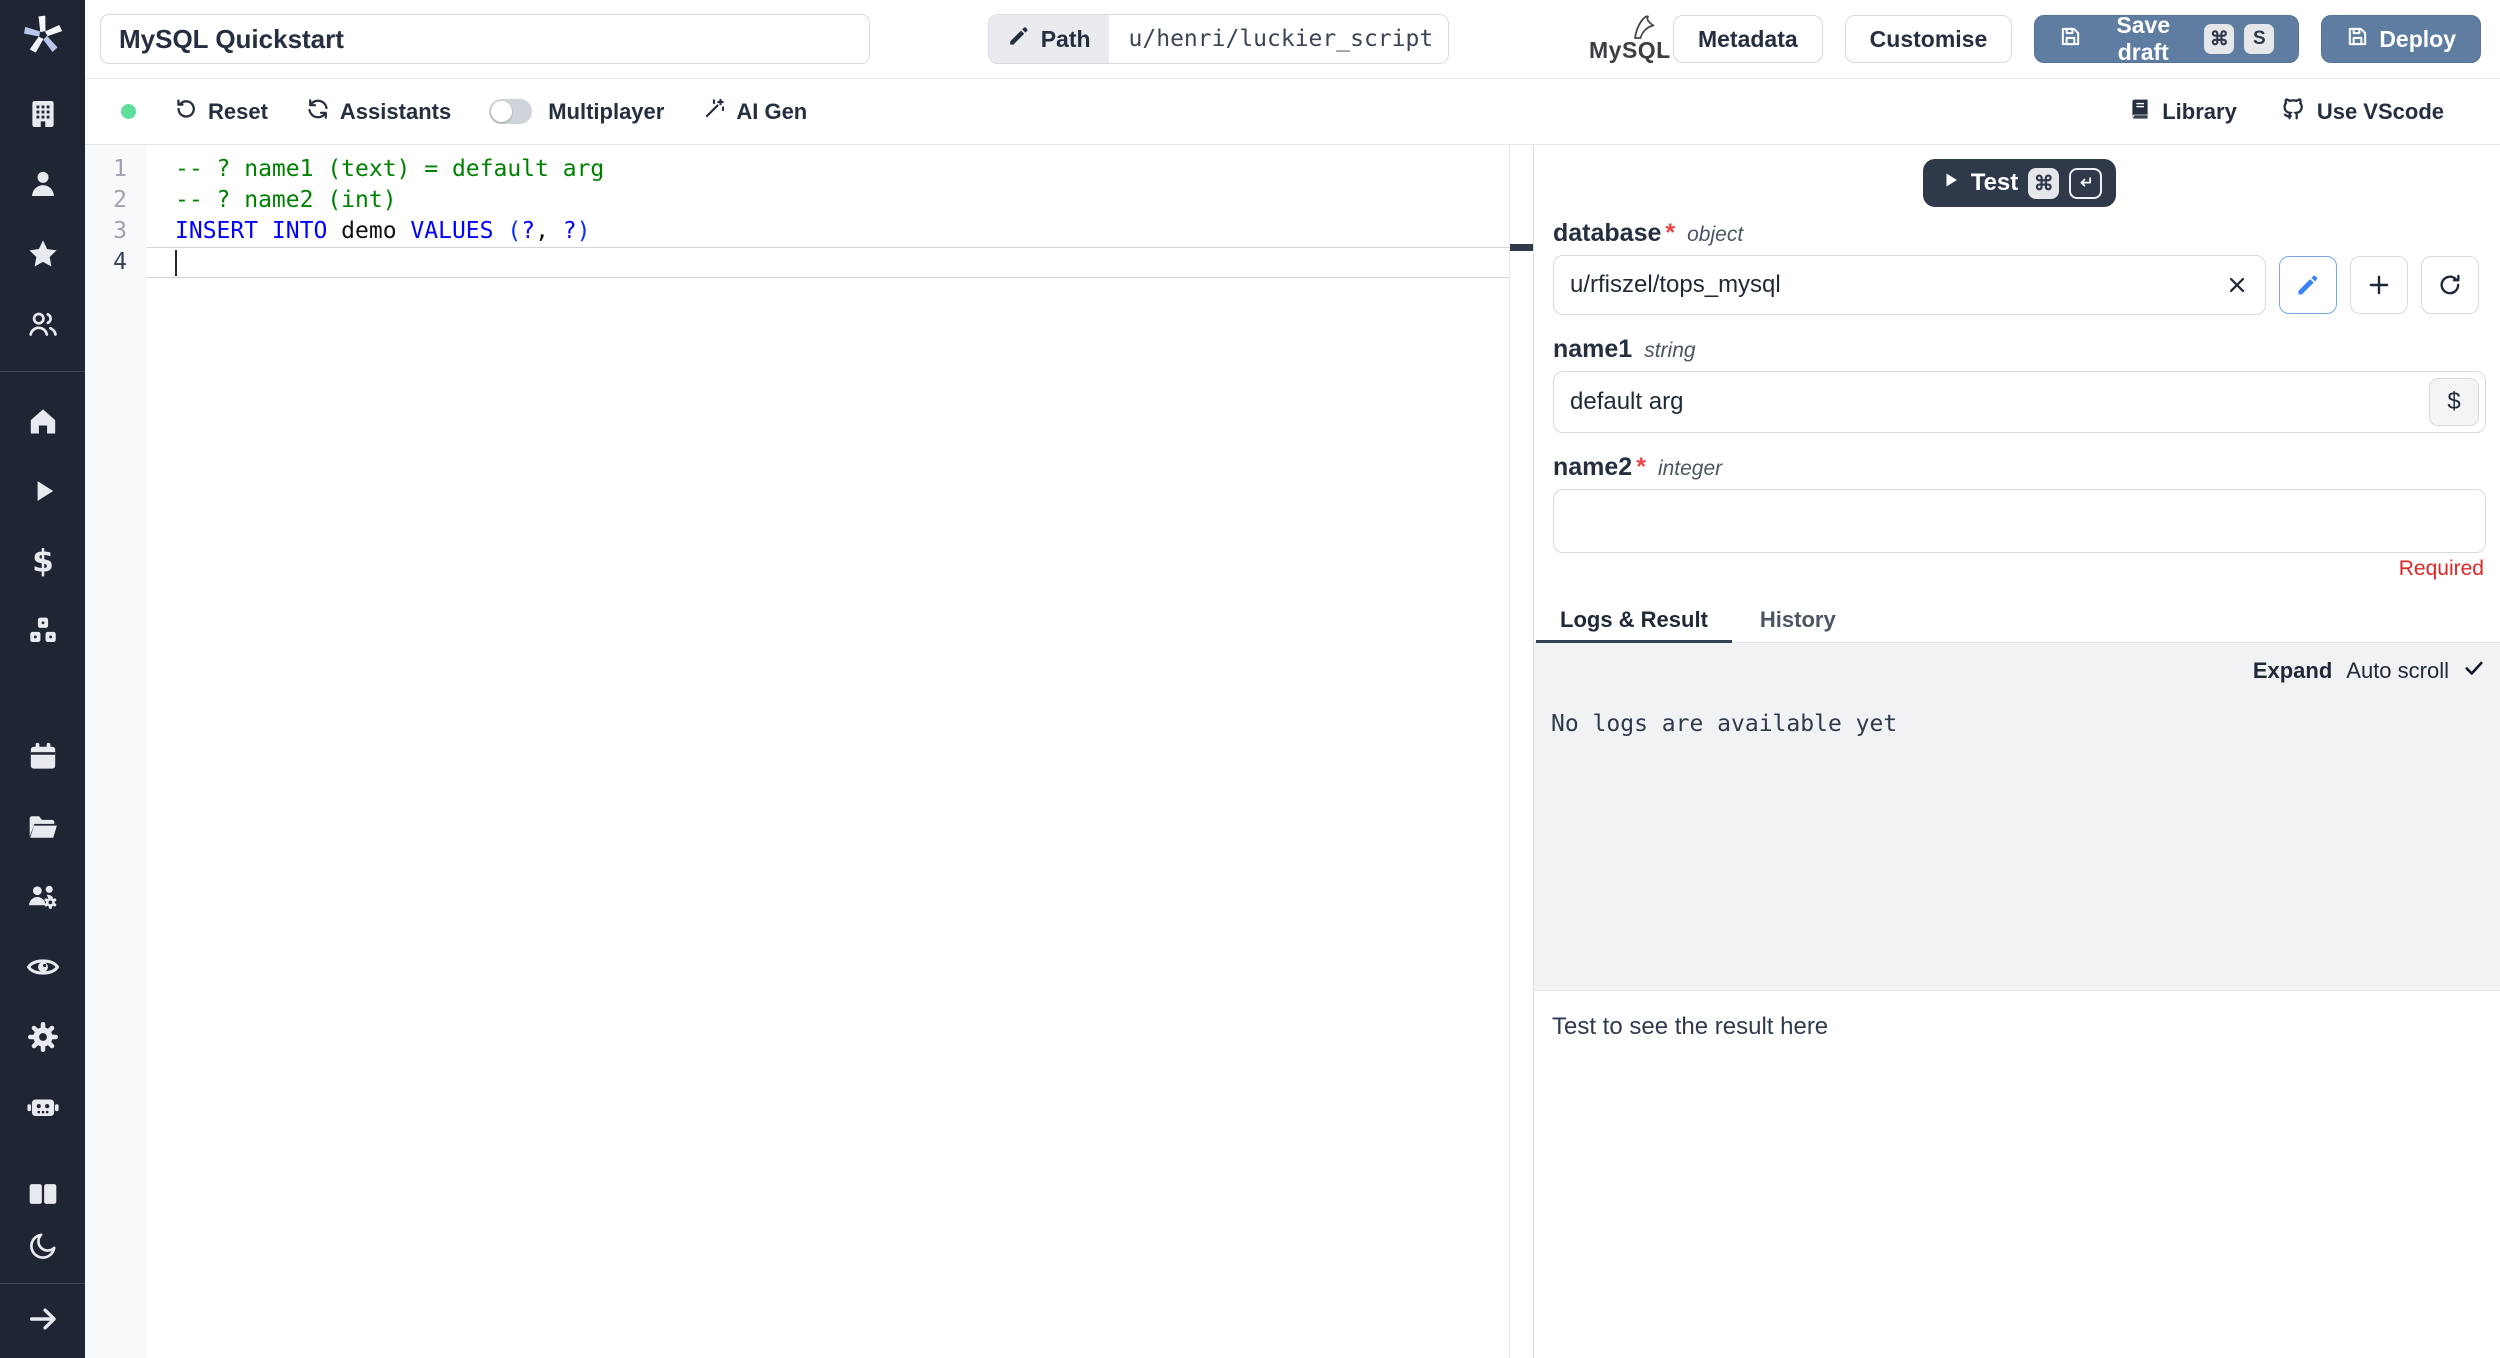 This screenshot has height=1358, width=2500. What do you see at coordinates (42, 561) in the screenshot?
I see `variables-dollar-icon: $` at bounding box center [42, 561].